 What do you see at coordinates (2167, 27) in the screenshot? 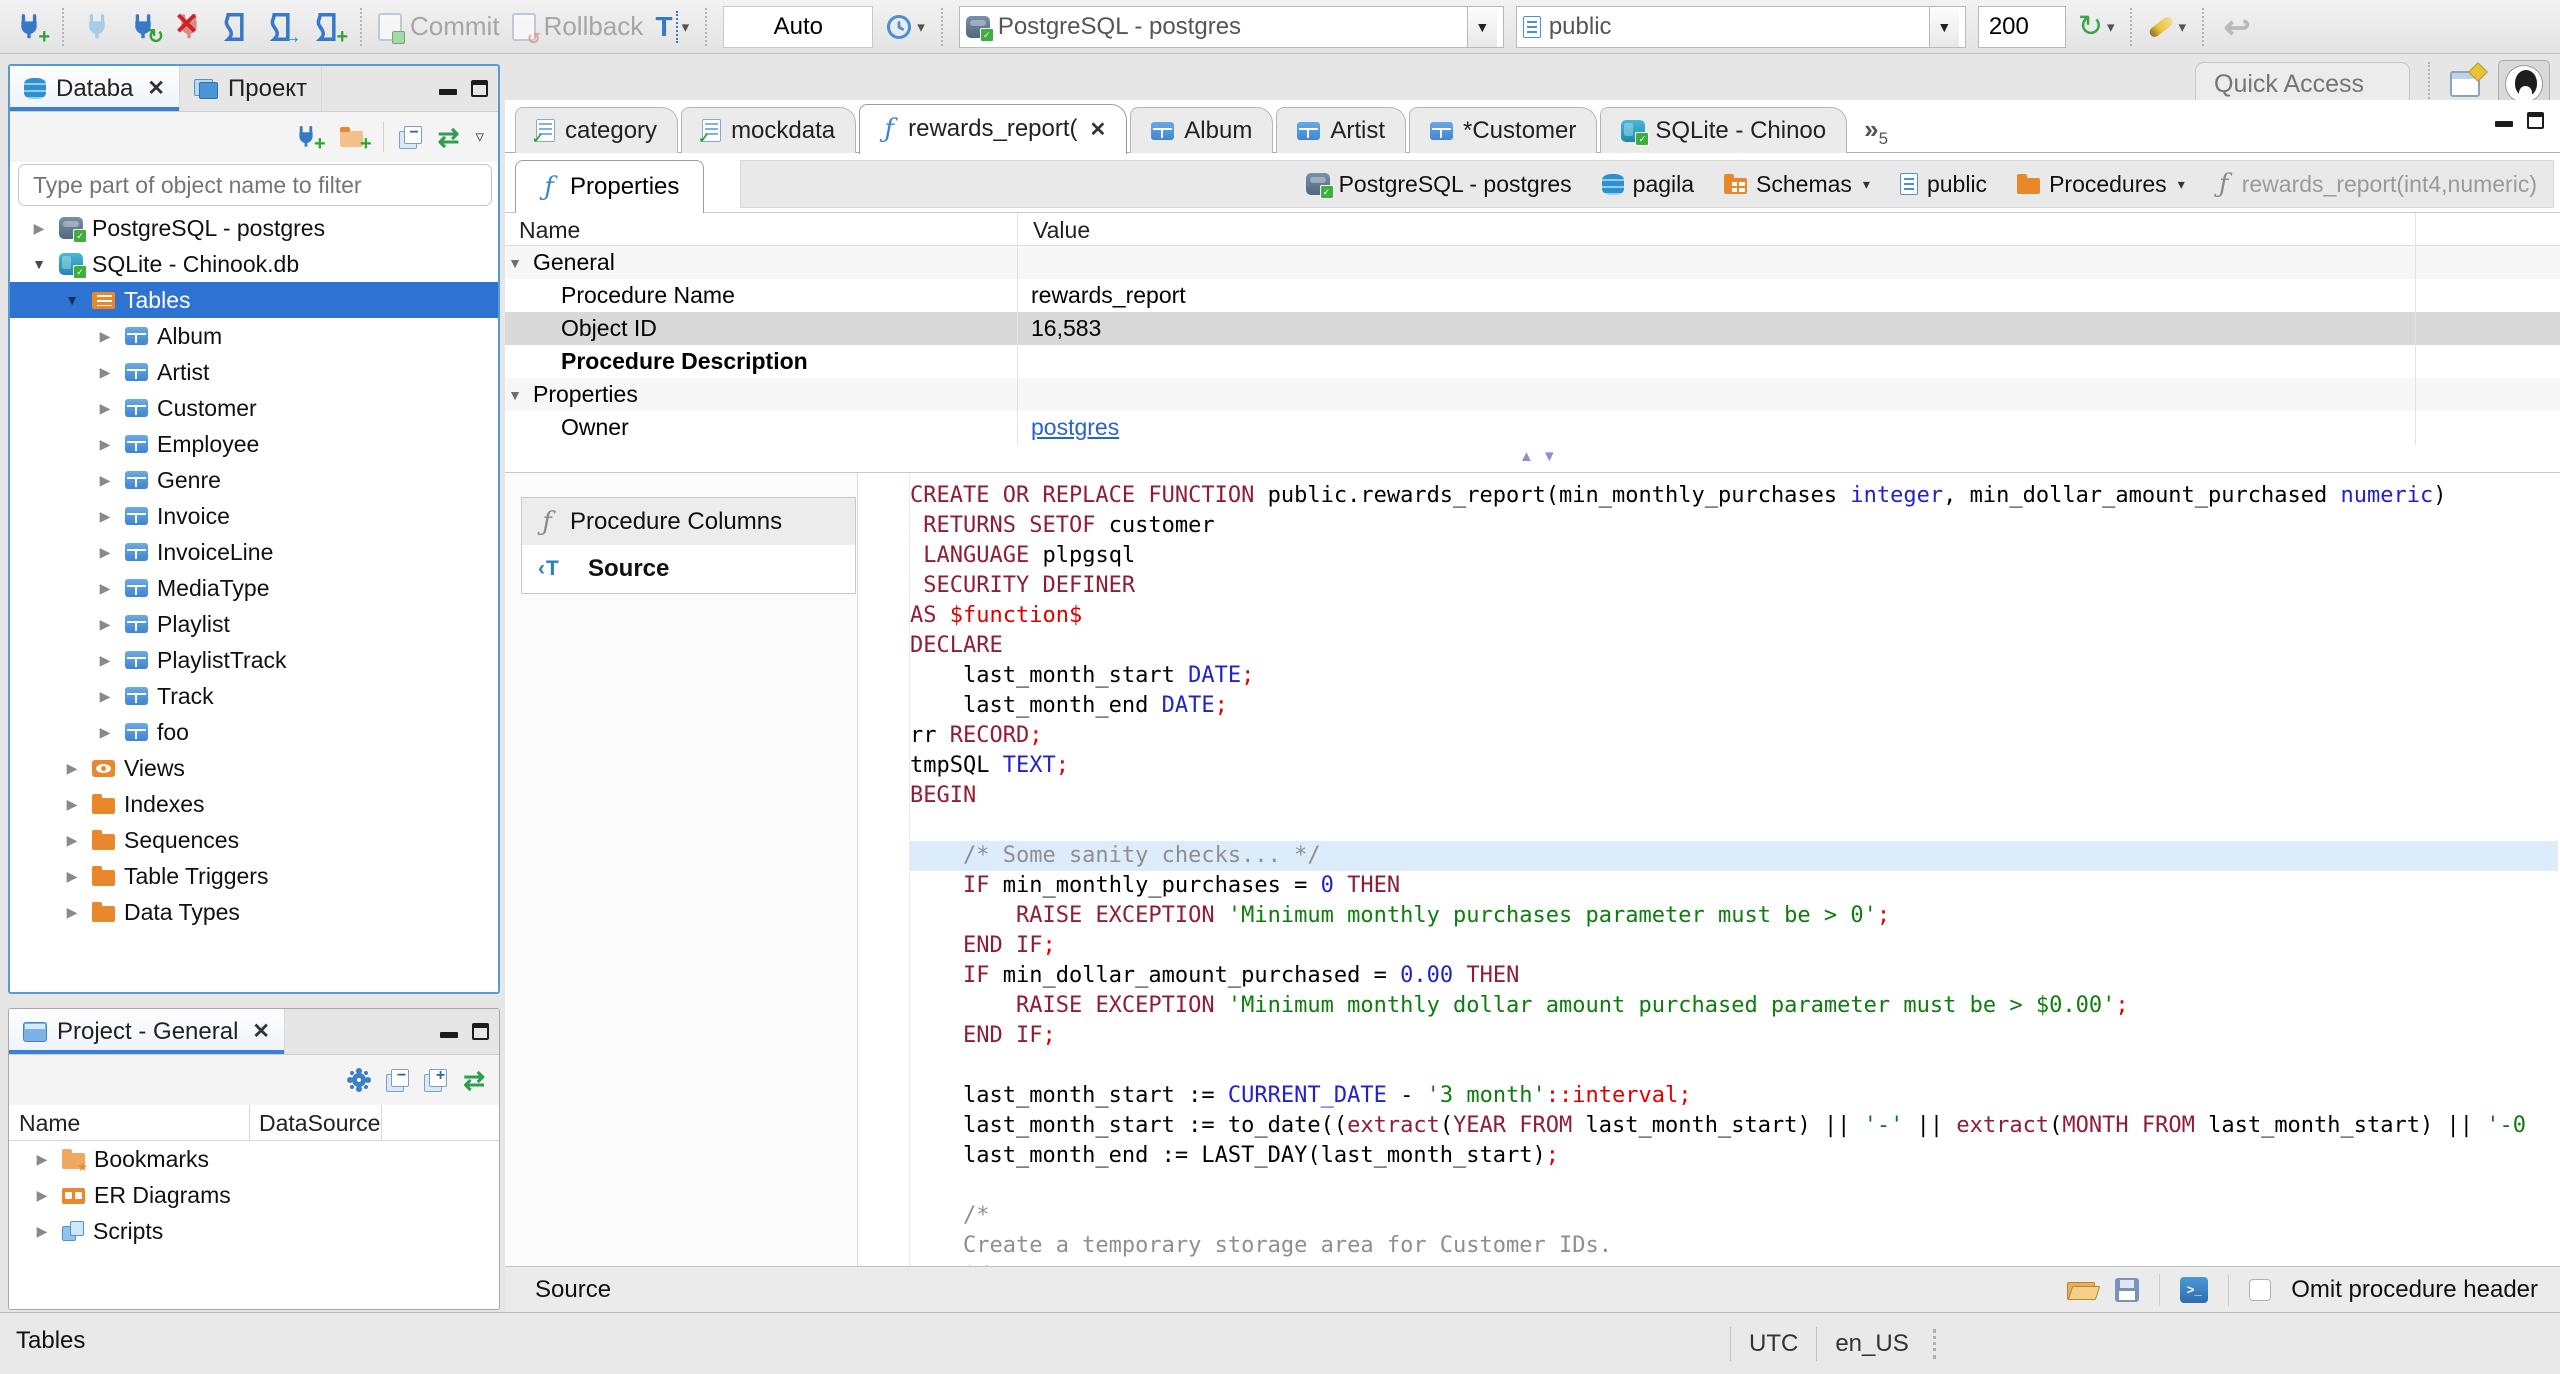
I see `mock-data-wand-icon: ▾` at bounding box center [2167, 27].